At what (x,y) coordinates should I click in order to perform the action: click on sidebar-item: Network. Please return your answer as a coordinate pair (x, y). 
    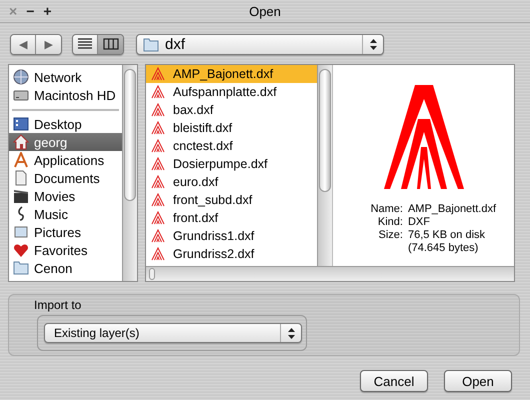
    Looking at the image, I should click on (65, 77).